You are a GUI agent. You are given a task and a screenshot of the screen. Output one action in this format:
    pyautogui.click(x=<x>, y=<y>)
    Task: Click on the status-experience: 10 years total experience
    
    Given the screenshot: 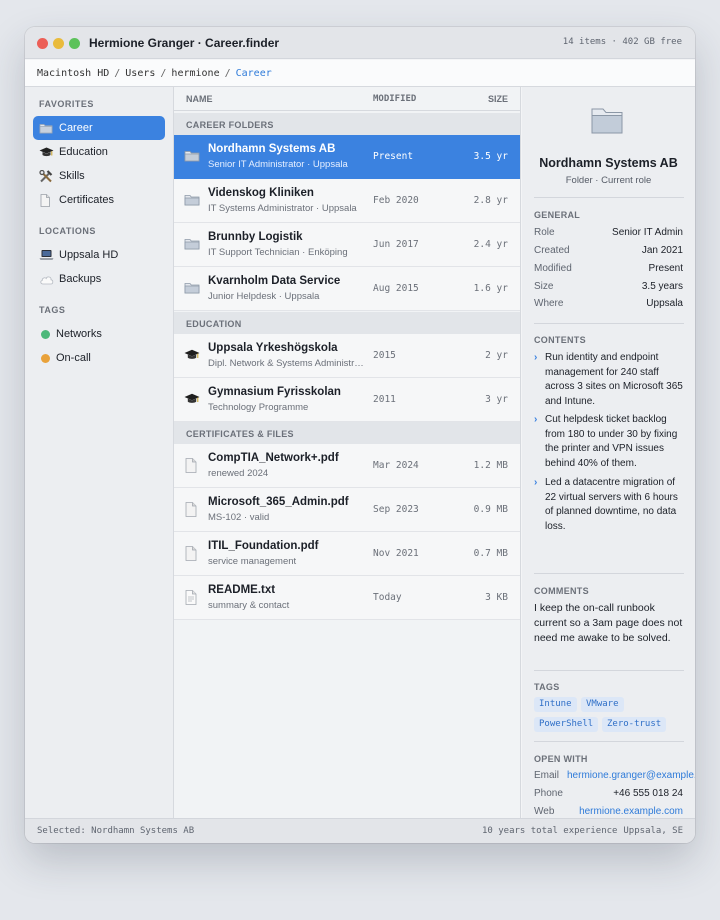 What is the action you would take?
    pyautogui.click(x=550, y=831)
    